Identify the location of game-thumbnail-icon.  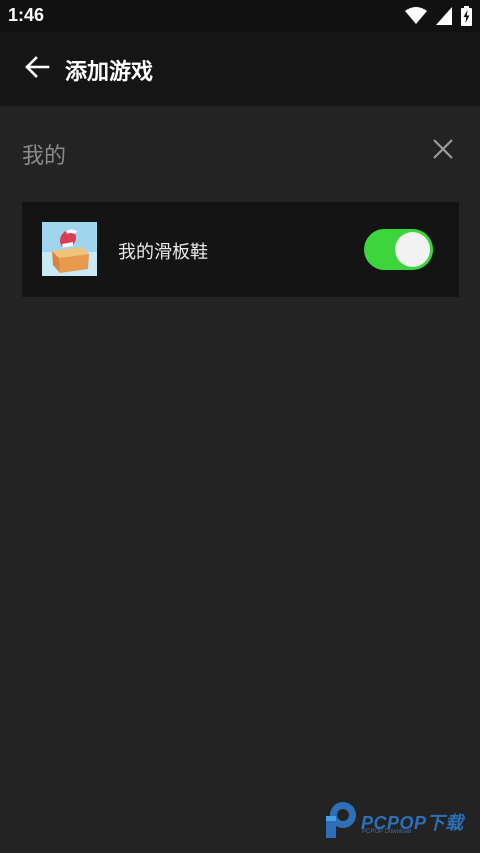
(69, 249).